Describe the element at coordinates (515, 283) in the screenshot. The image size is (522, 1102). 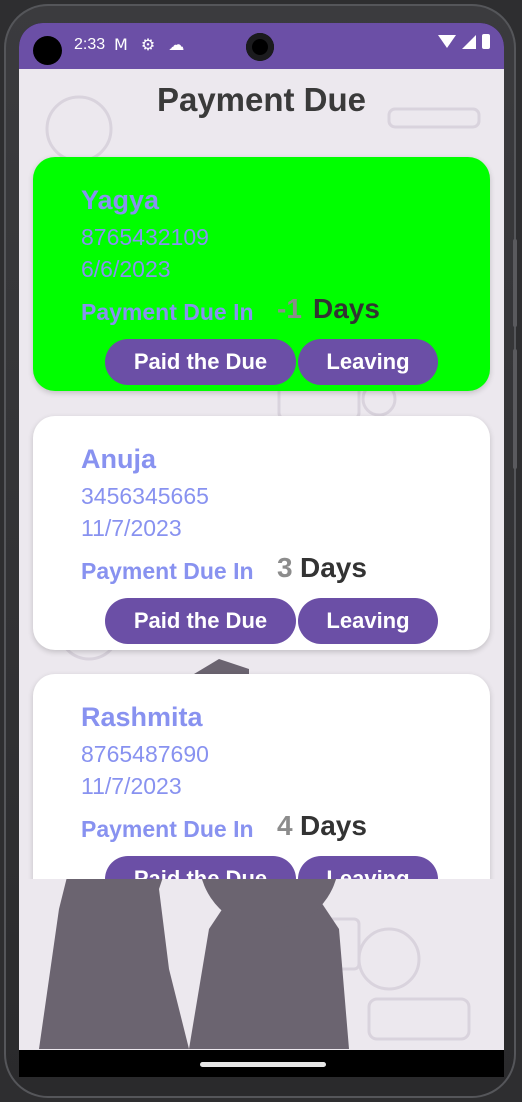
I see `power-button` at that location.